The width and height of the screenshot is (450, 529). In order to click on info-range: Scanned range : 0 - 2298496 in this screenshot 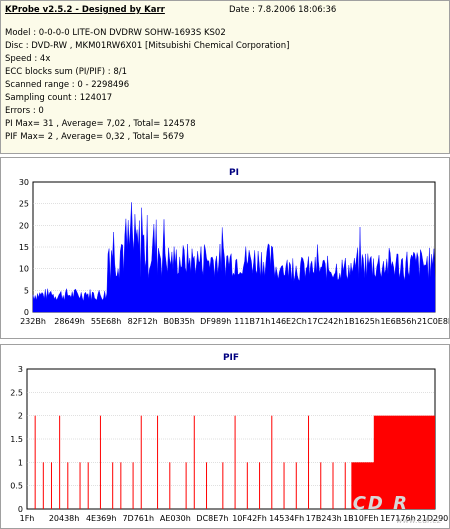, I will do `click(67, 85)`.